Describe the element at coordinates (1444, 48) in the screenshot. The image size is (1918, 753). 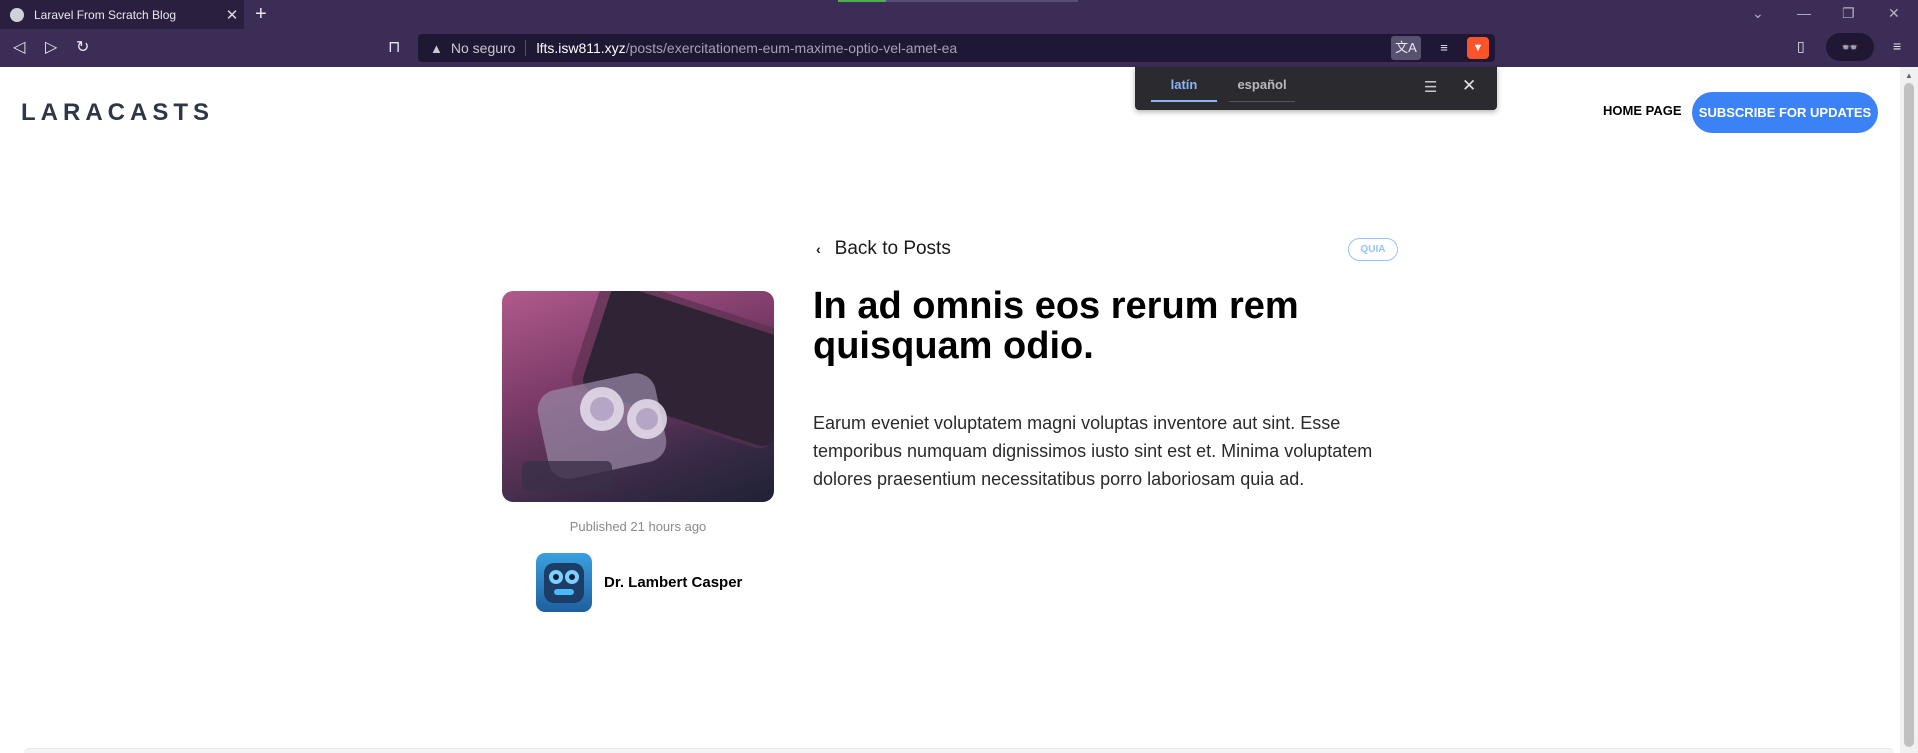
I see `reader-mode-icon: ≡` at that location.